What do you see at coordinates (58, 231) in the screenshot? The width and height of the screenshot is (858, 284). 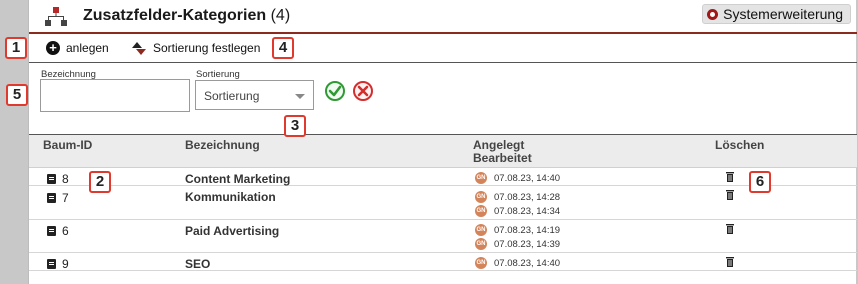 I see `row-id: 6` at bounding box center [58, 231].